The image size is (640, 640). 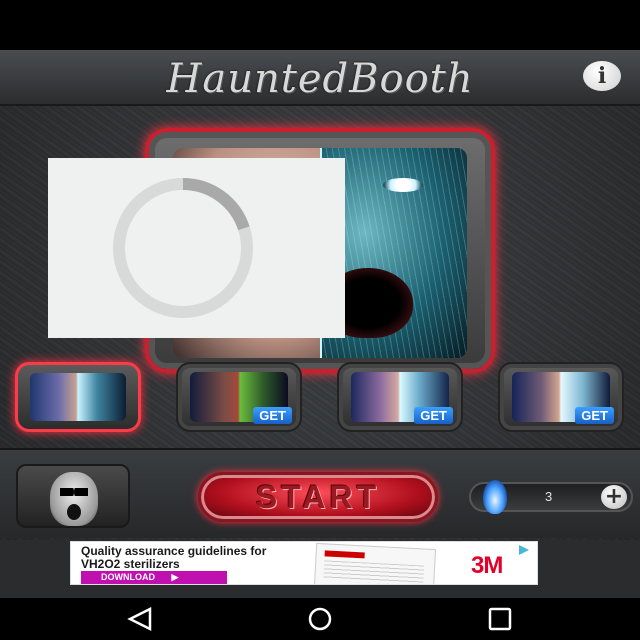 I want to click on effect-thumb-2: GET, so click(x=239, y=397).